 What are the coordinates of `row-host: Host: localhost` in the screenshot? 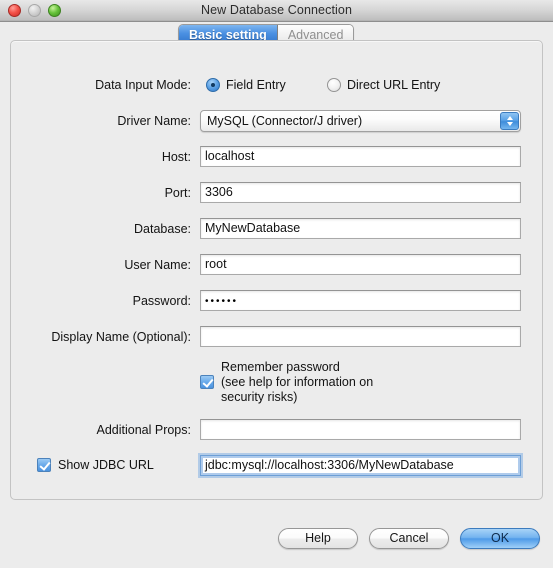 It's located at (277, 157).